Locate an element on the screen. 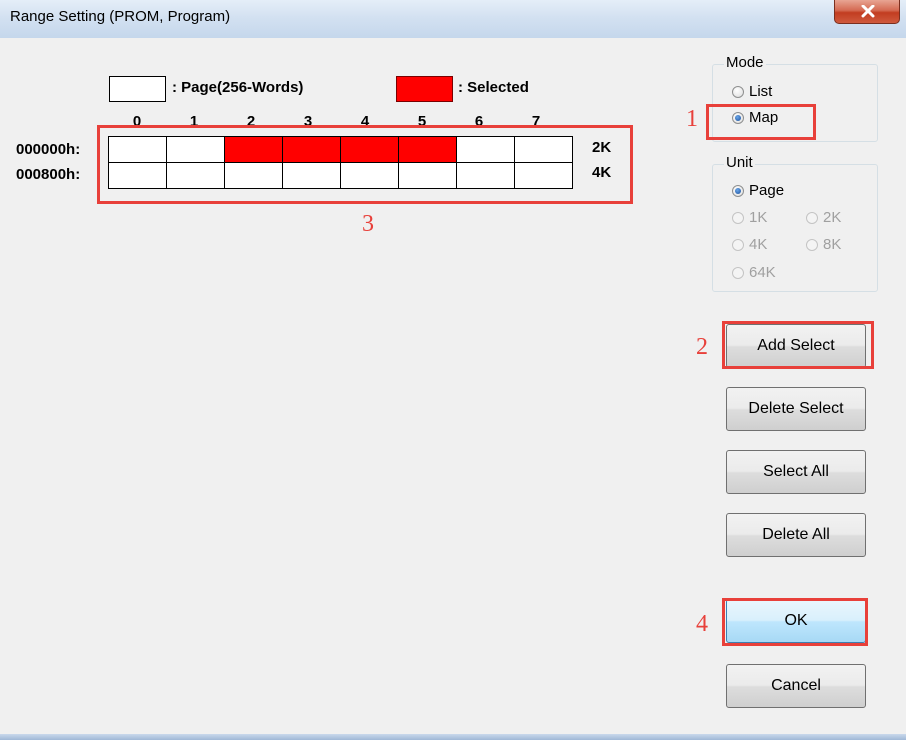  title-bar: Range Setting (PROM, Program) is located at coordinates (453, 19).